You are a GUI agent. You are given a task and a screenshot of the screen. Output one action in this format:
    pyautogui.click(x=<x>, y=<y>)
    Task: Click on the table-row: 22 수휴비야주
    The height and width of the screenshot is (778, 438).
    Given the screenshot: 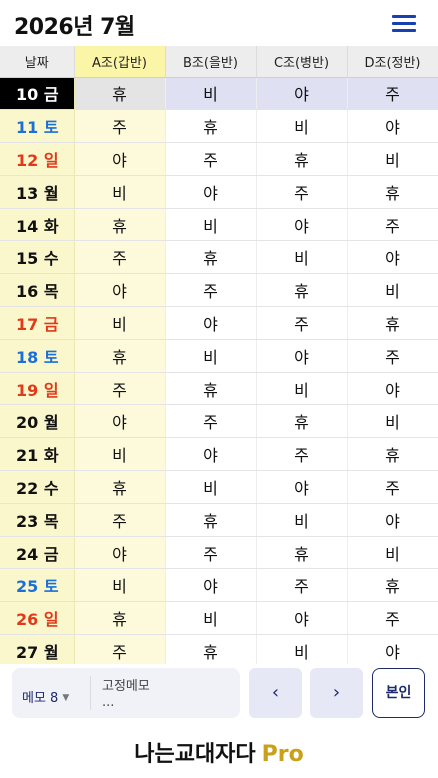 What is the action you would take?
    pyautogui.click(x=219, y=487)
    